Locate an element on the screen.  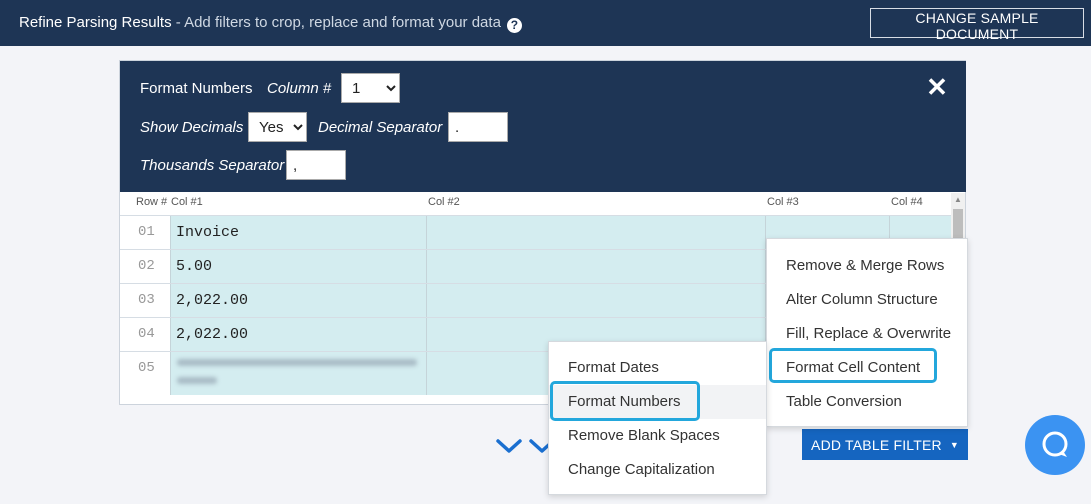
row-number: 04 is located at coordinates (145, 334).